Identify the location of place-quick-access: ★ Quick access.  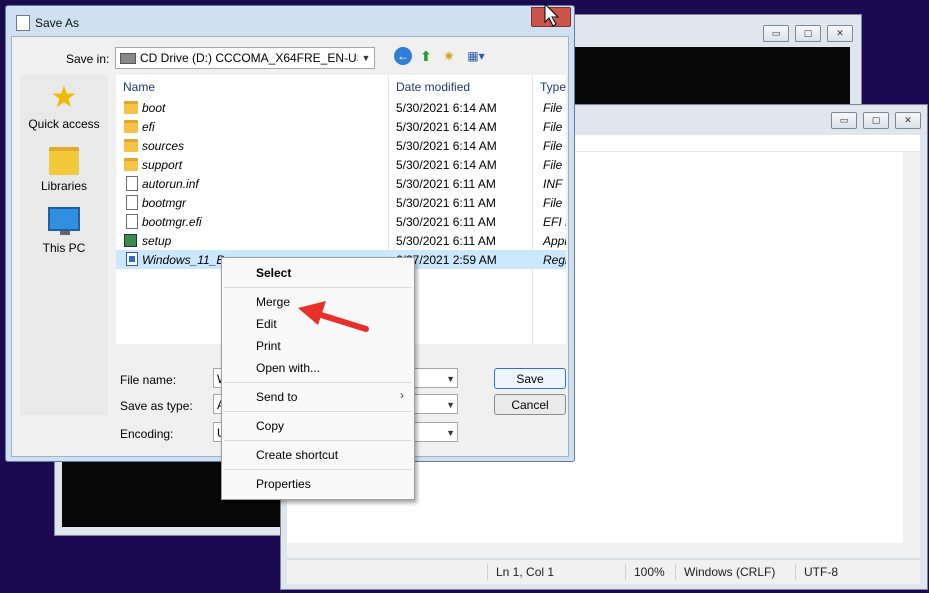
(64, 106).